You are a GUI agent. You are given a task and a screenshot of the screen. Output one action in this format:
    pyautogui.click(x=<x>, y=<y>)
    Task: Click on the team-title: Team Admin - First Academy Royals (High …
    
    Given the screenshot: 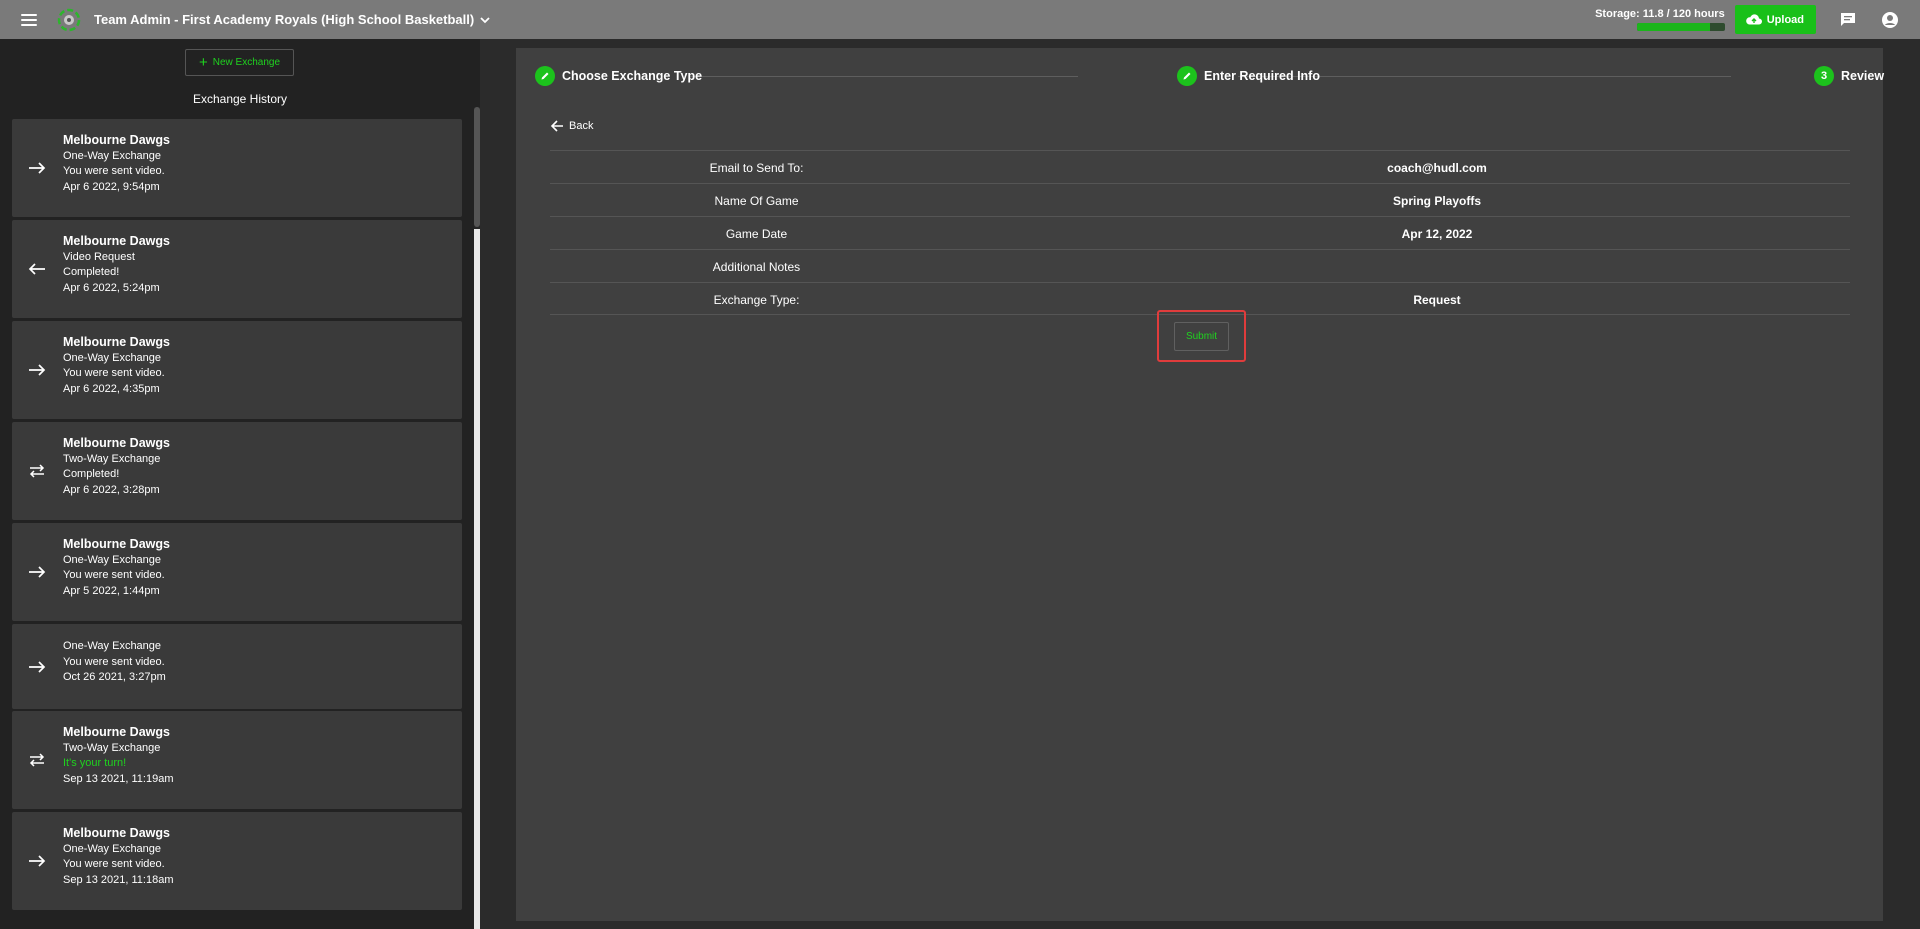 What is the action you would take?
    pyautogui.click(x=284, y=19)
    